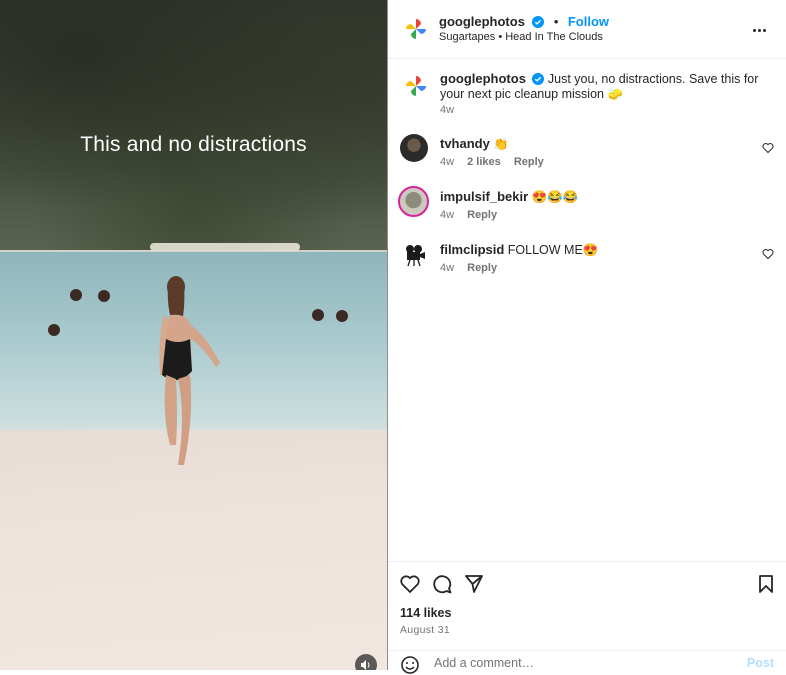 This screenshot has height=675, width=786. I want to click on comment-input, so click(584, 663).